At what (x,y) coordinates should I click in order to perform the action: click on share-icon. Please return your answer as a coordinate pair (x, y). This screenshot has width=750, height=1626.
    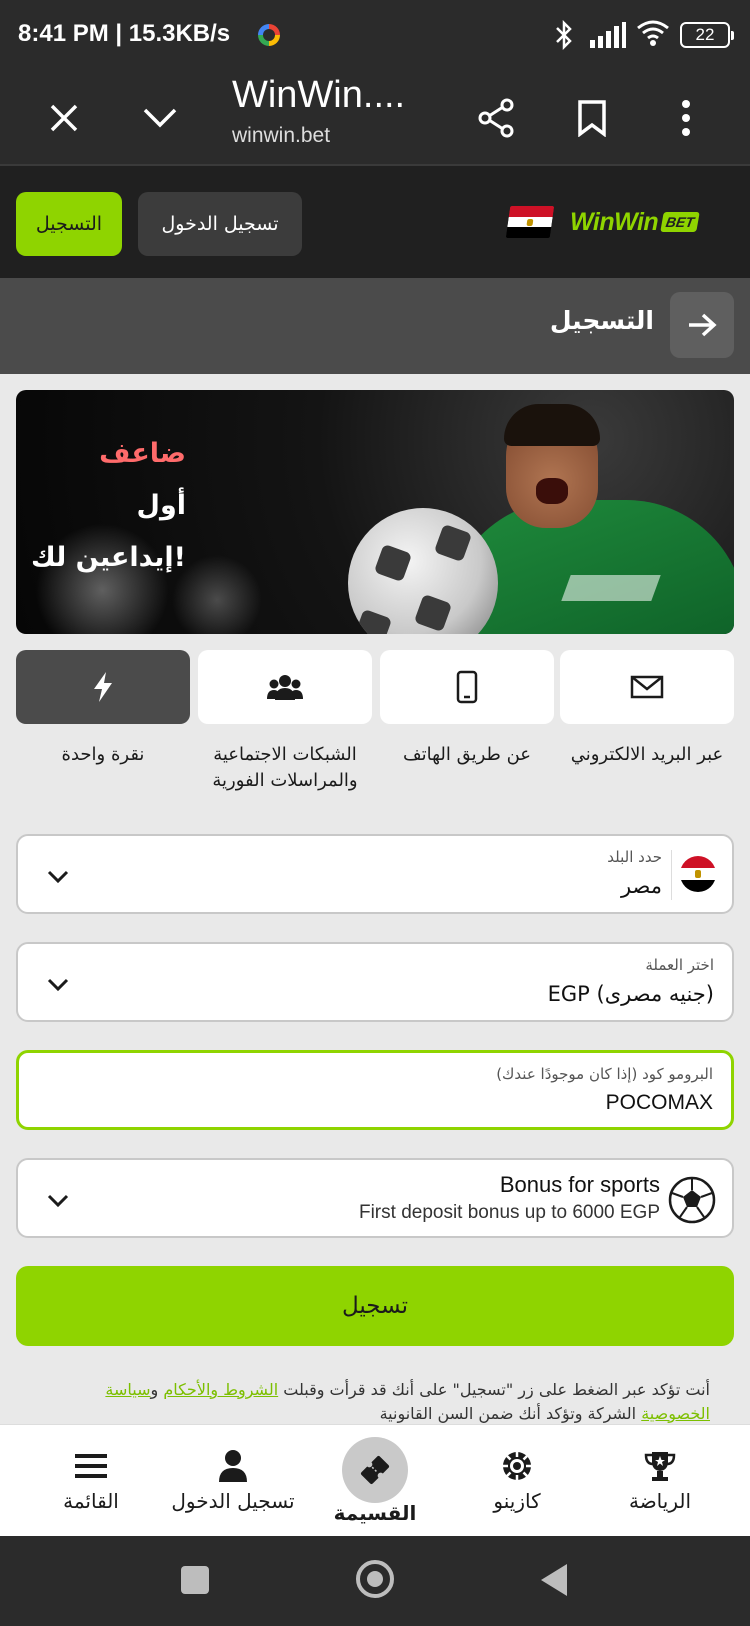
    Looking at the image, I should click on (496, 118).